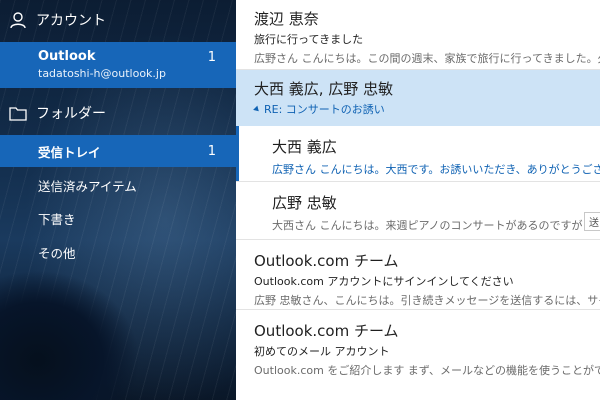 Image resolution: width=600 pixels, height=400 pixels. Describe the element at coordinates (118, 65) in the screenshot. I see `account-outlook: Outlook tadatoshi-h@outlook.jp 1` at that location.